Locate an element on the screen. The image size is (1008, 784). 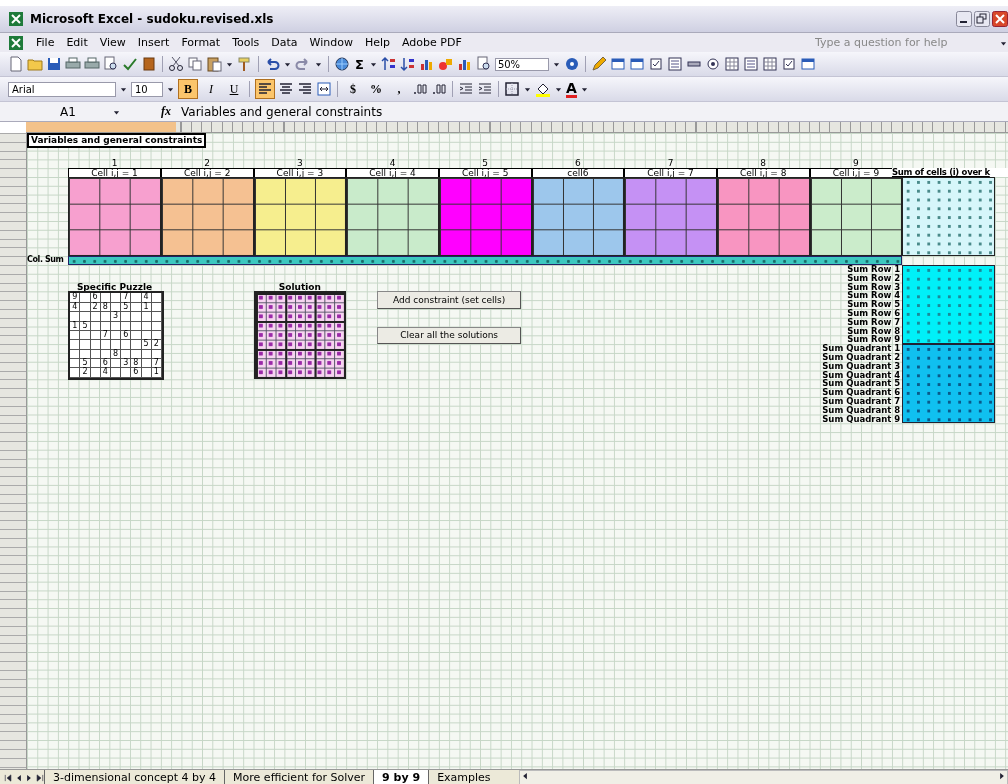
menu-item: Tools is located at coordinates (246, 42).